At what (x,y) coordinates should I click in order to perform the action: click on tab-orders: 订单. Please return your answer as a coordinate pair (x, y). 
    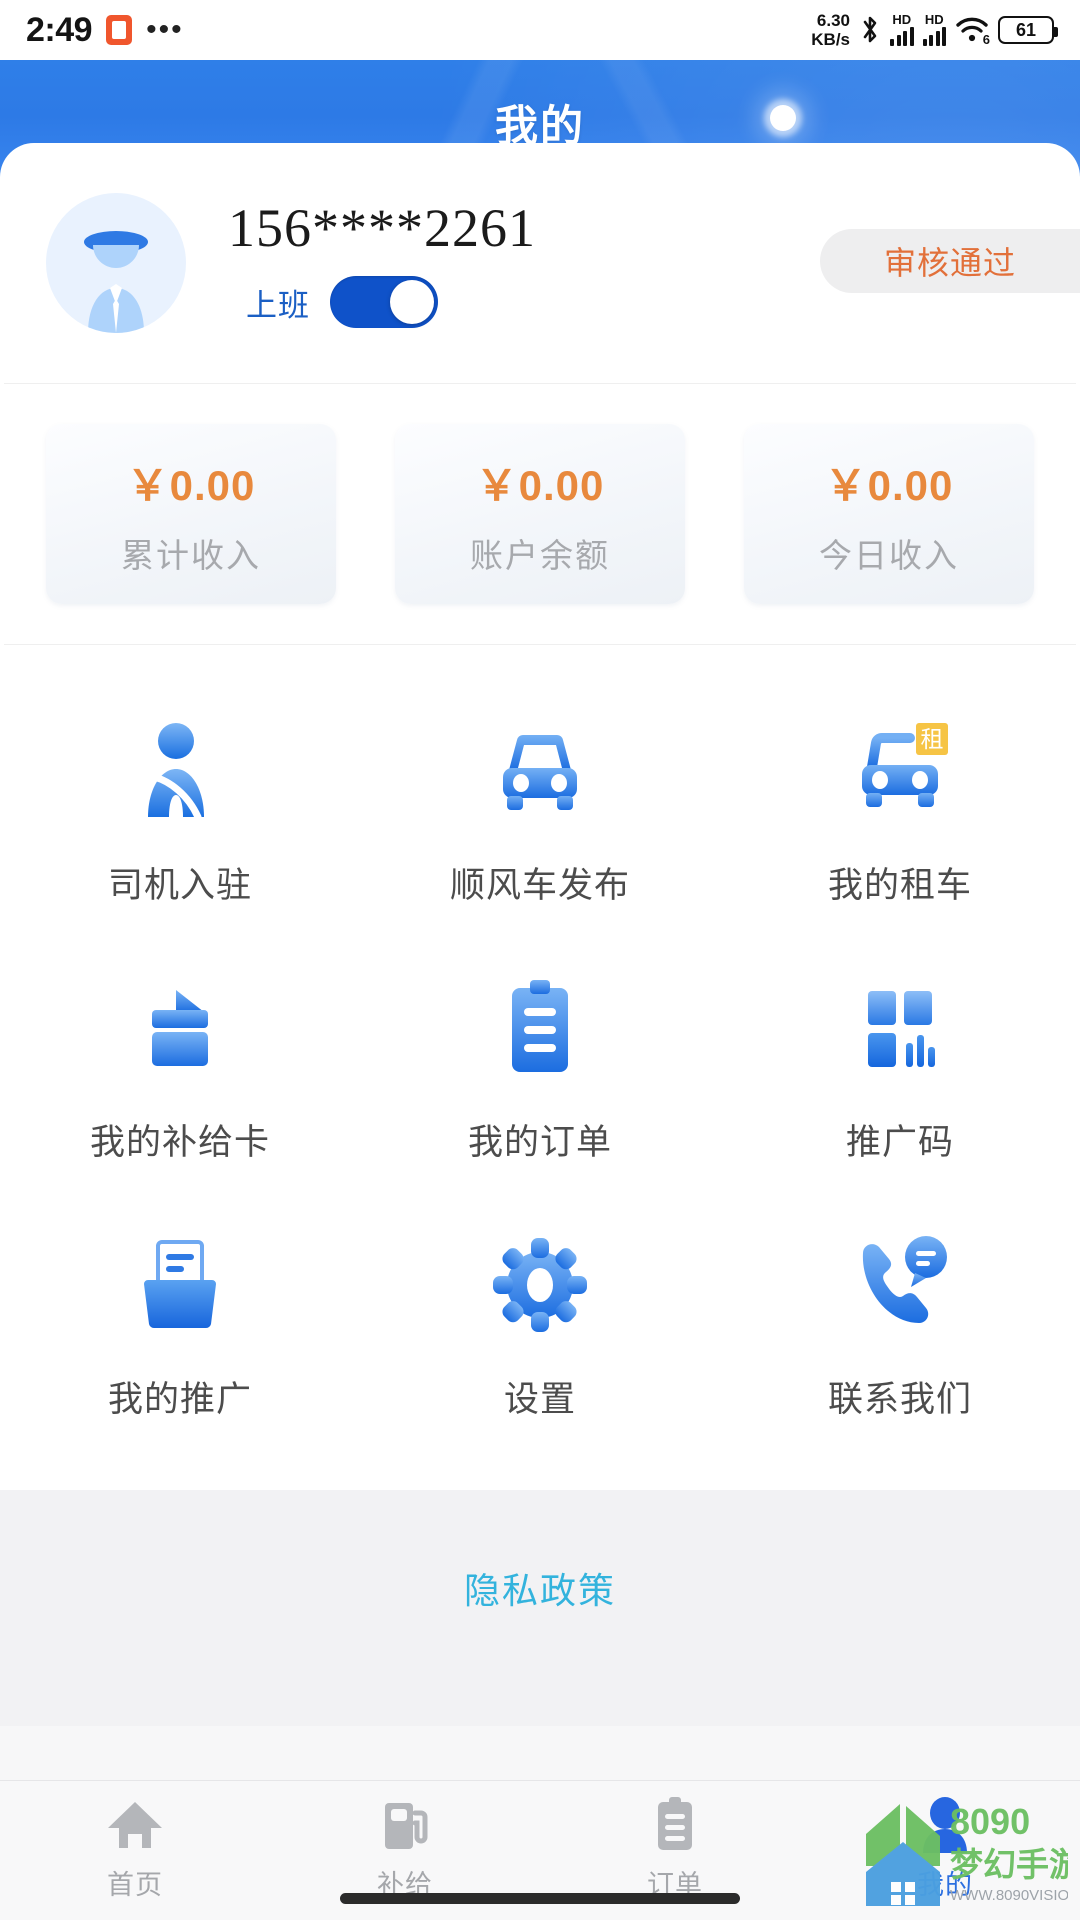
    Looking at the image, I should click on (675, 1848).